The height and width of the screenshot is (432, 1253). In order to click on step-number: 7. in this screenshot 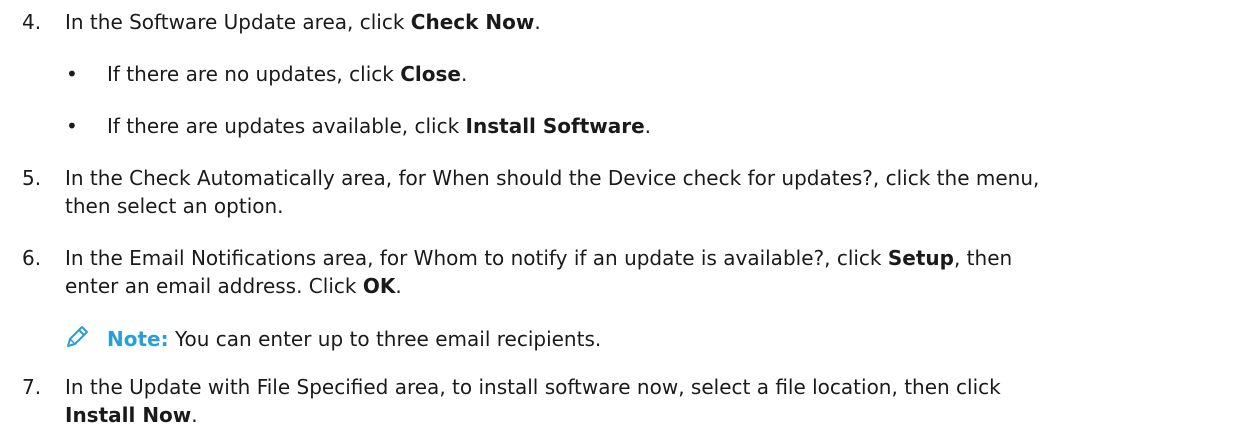, I will do `click(32, 387)`.